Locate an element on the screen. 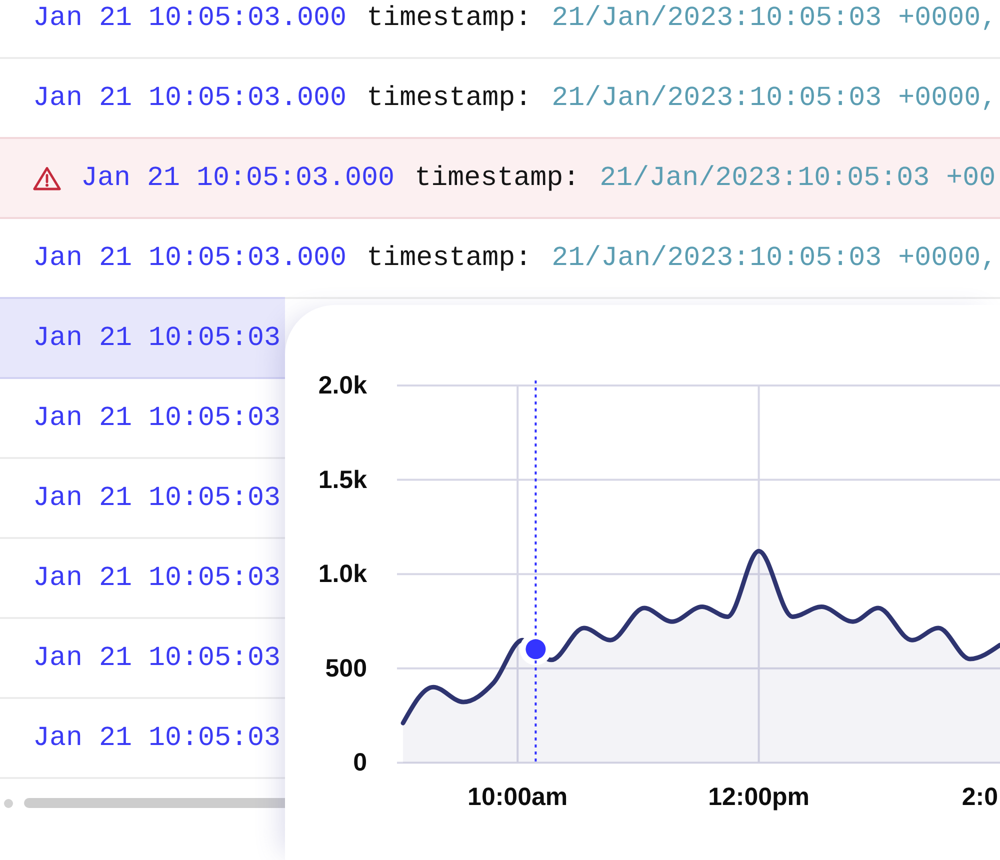  x-axis-label: 10:00am is located at coordinates (518, 797).